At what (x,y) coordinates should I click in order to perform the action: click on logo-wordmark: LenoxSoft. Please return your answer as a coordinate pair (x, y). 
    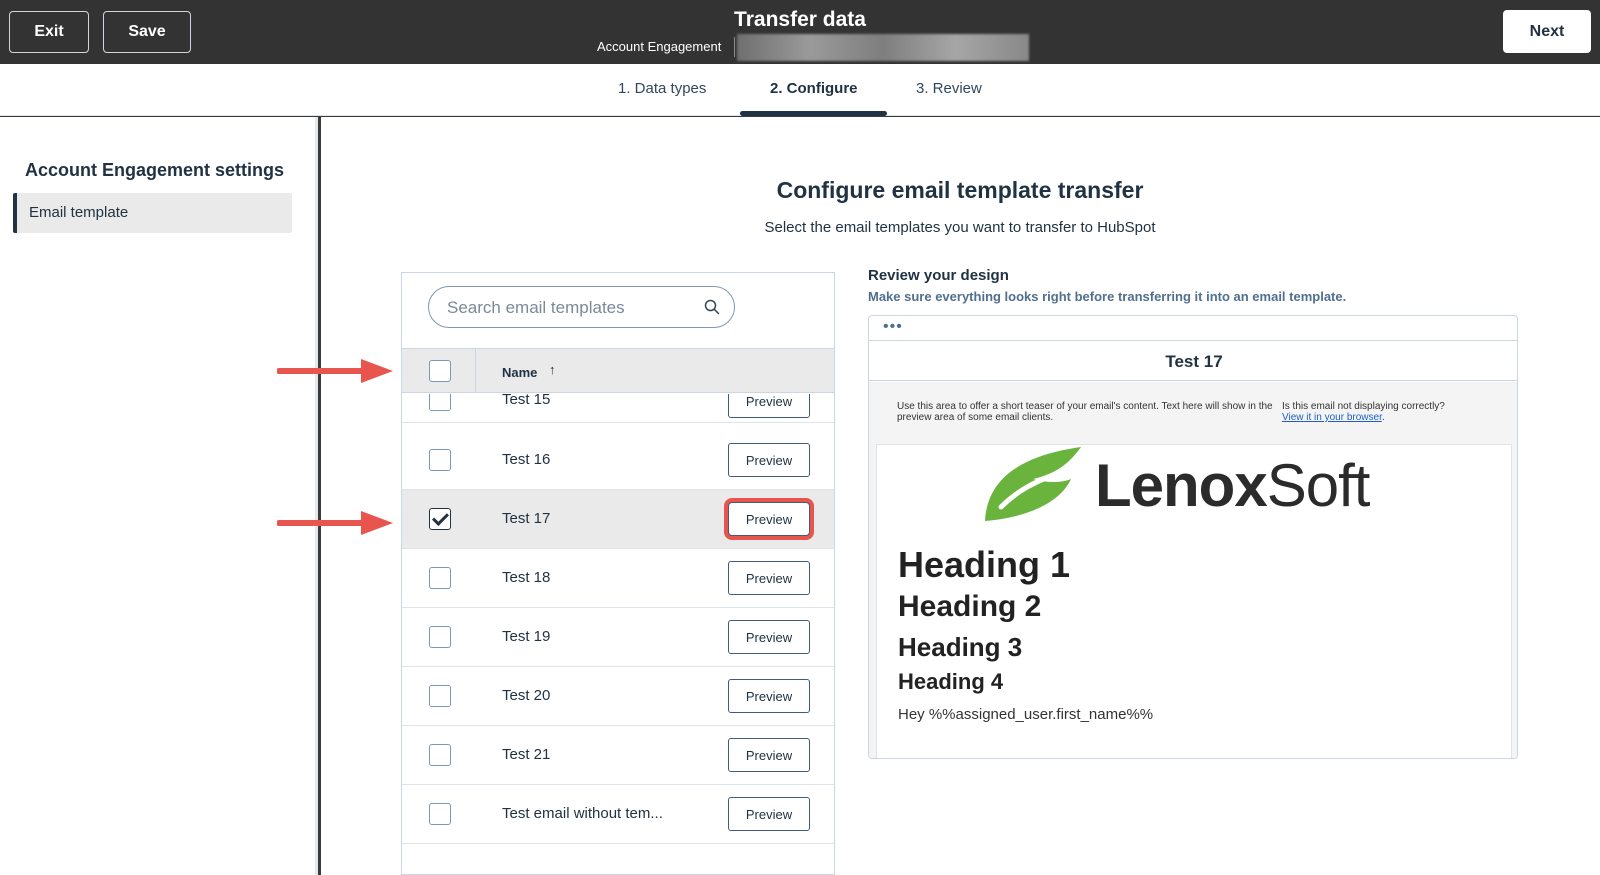
    Looking at the image, I should click on (1233, 485).